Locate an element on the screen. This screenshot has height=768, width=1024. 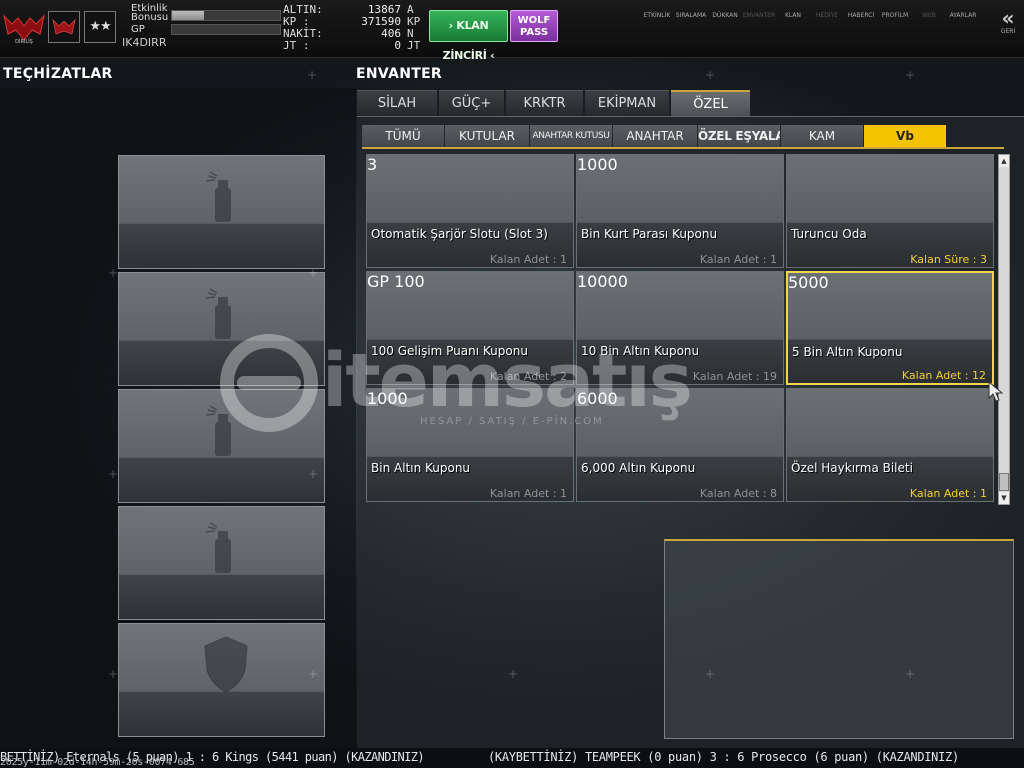
sub-tabs-underline is located at coordinates (683, 148).